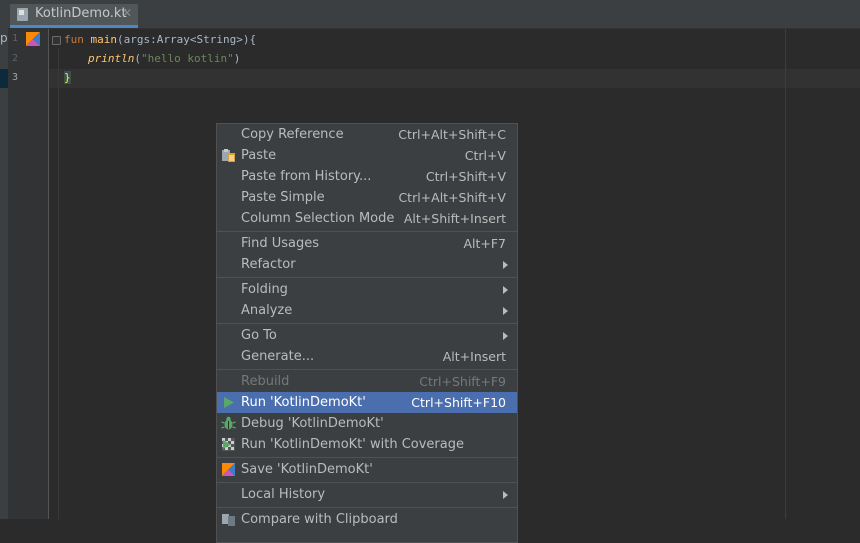 This screenshot has width=860, height=543. What do you see at coordinates (74, 39) in the screenshot?
I see `keyword-fun: fun` at bounding box center [74, 39].